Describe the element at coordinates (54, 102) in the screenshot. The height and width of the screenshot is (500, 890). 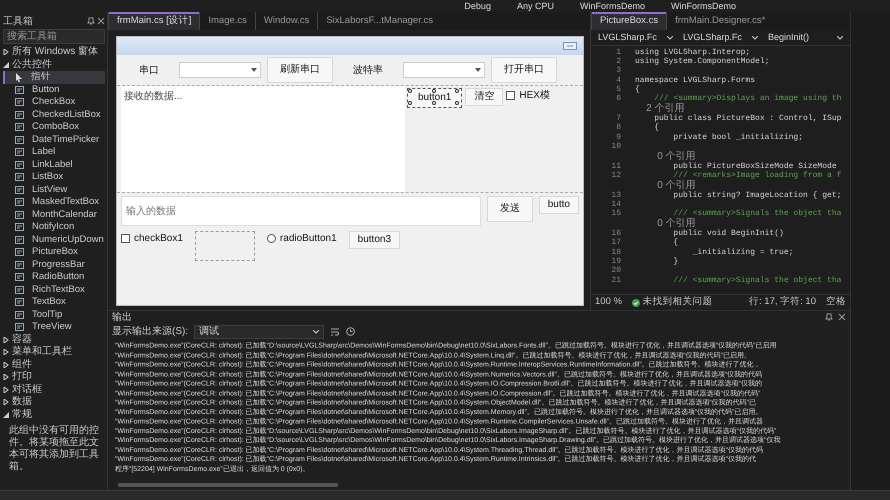
I see `toolbox-item: CheckBox` at that location.